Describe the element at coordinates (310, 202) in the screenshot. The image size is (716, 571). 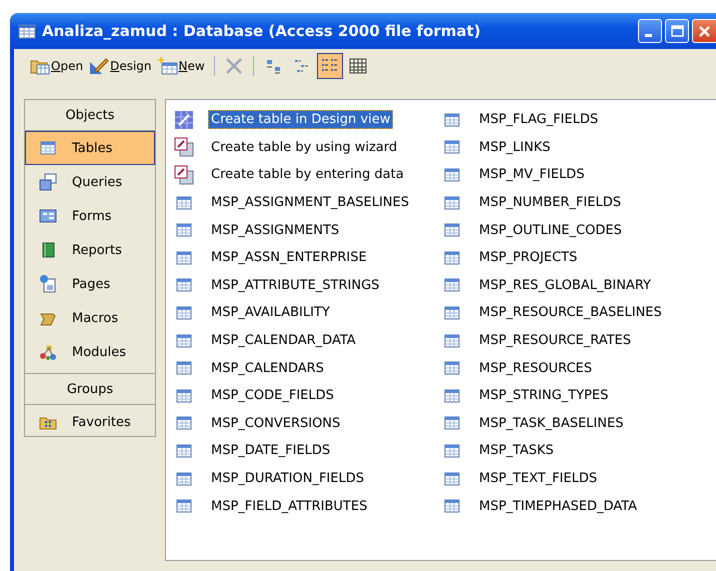
I see `list-item: MSP_ASSIGNMENT_BASELINES` at that location.